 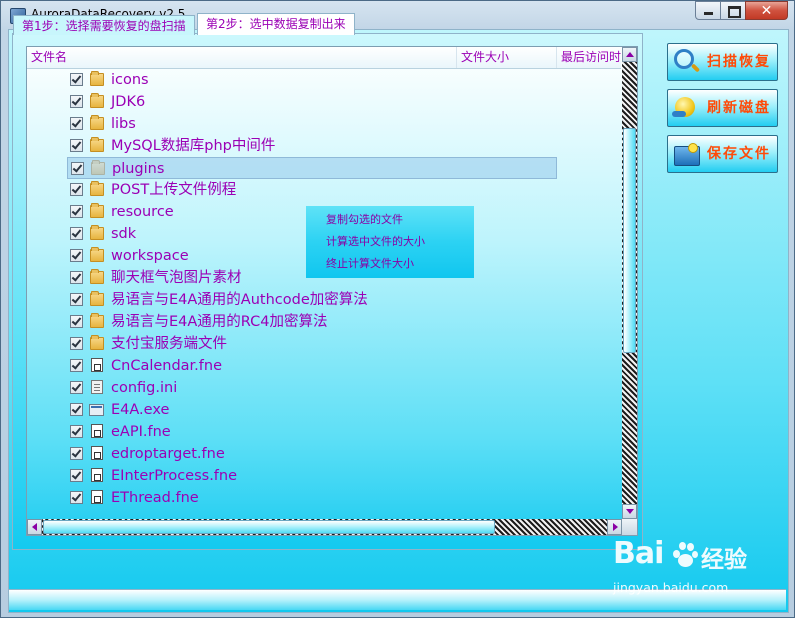 I want to click on arrow-left-icon, so click(x=34, y=527).